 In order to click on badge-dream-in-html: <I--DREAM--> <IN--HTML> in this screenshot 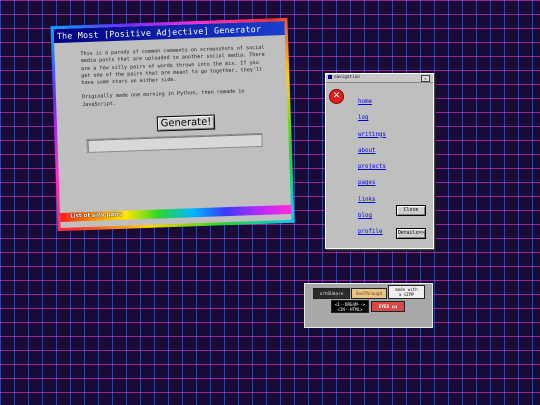, I will do `click(350, 306)`.